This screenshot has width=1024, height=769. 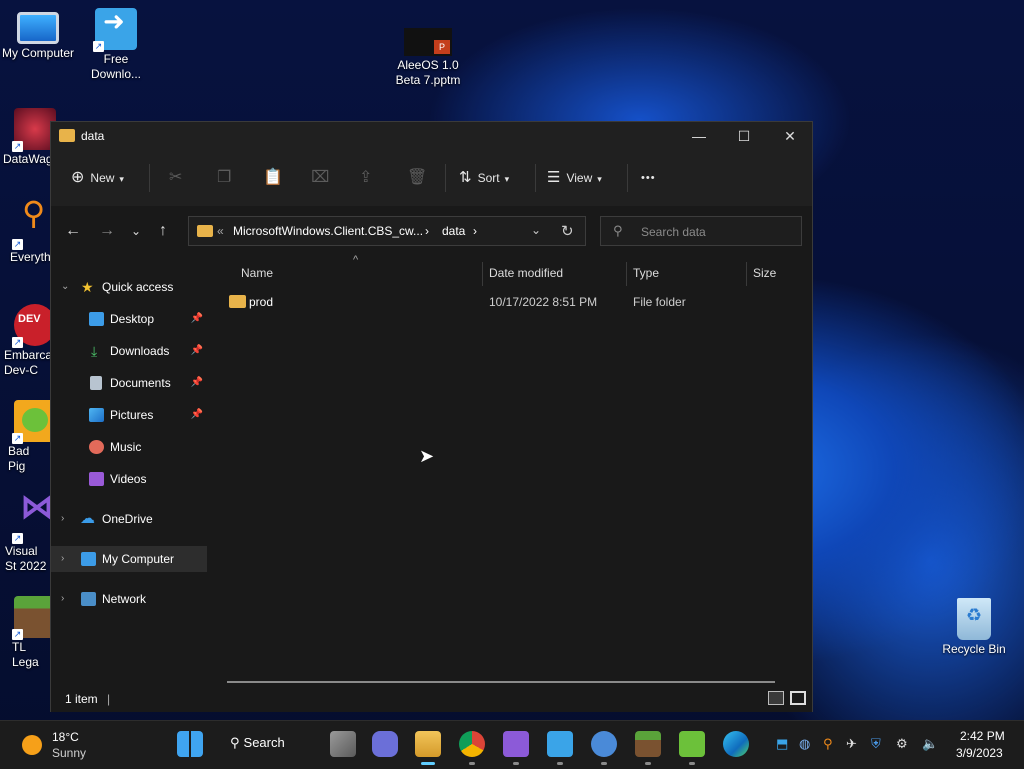 What do you see at coordinates (979, 753) in the screenshot?
I see `clock-date: 3/9/2023` at bounding box center [979, 753].